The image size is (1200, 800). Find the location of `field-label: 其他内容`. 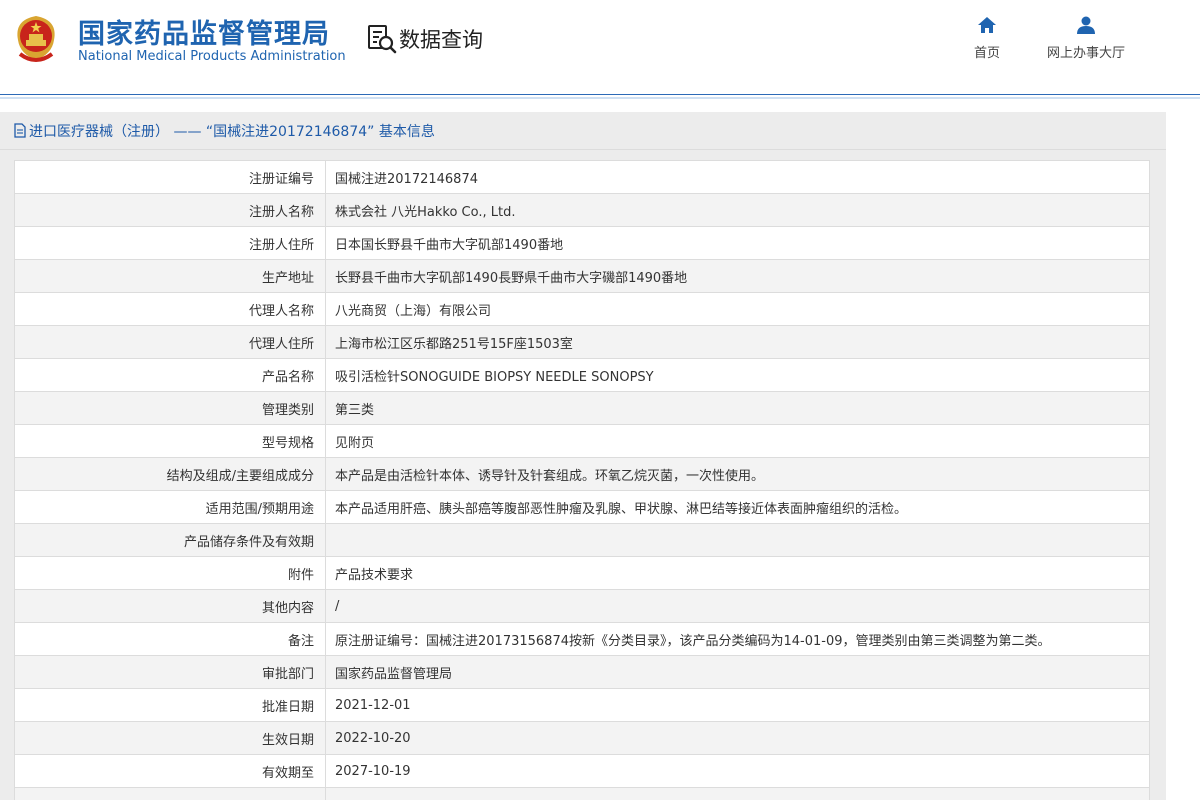

field-label: 其他内容 is located at coordinates (170, 606).